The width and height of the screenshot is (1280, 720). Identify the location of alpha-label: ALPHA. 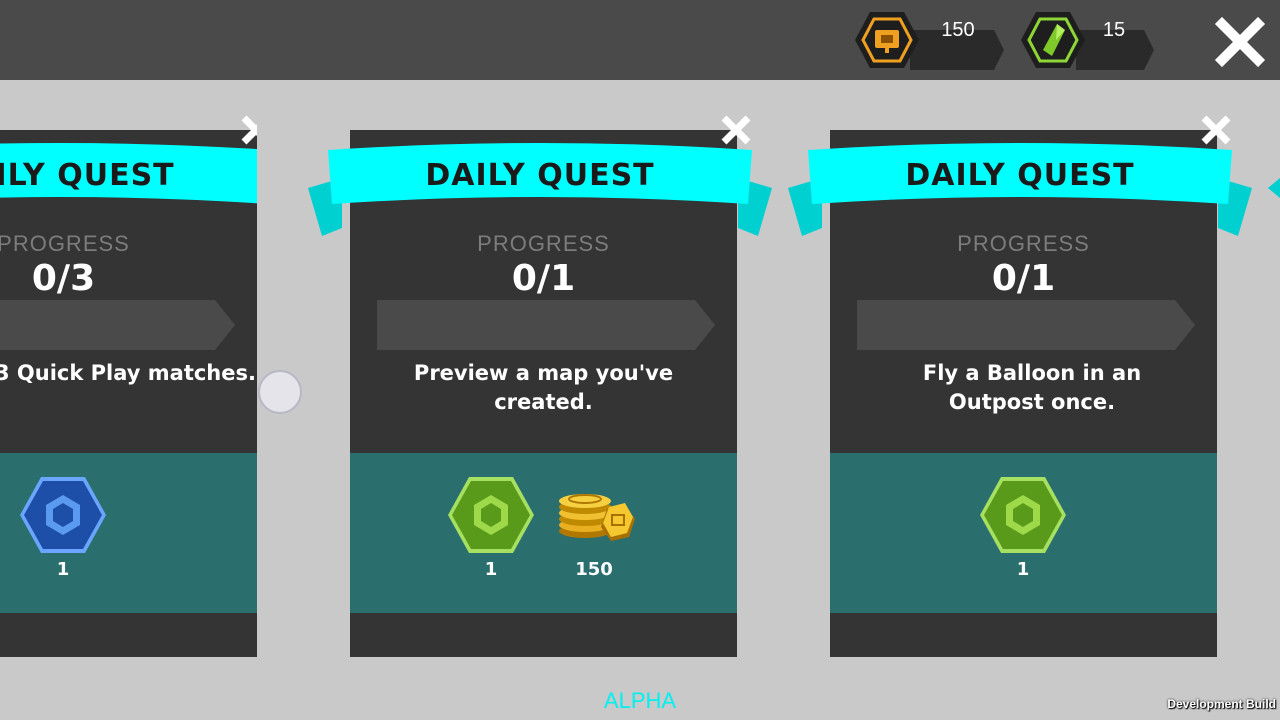
(640, 700).